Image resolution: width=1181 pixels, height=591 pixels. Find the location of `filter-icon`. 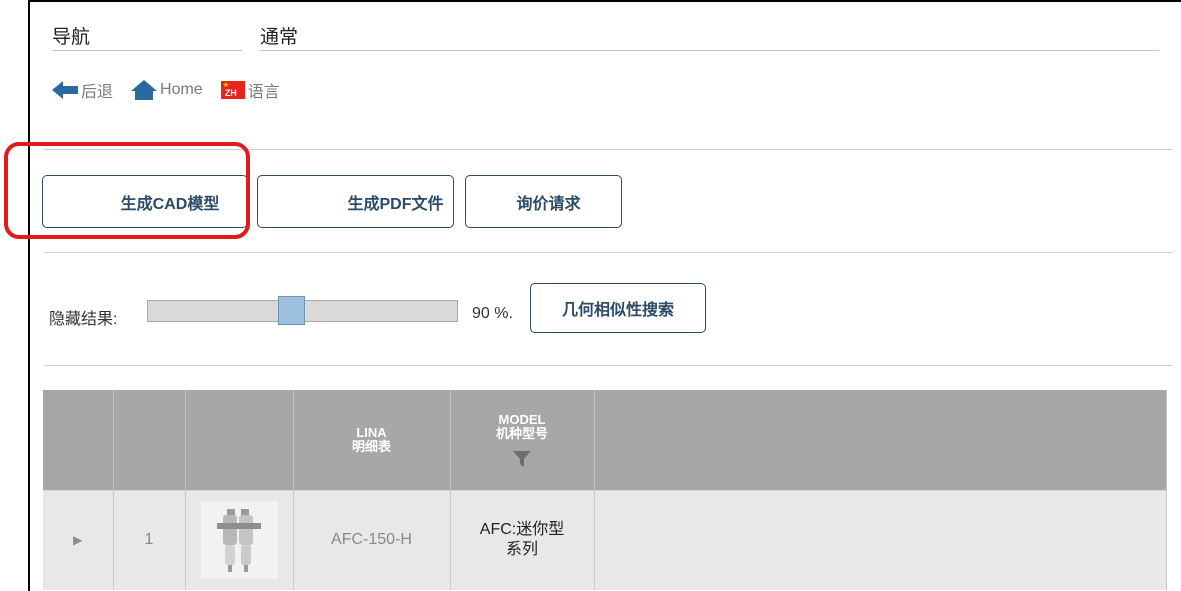

filter-icon is located at coordinates (522, 458).